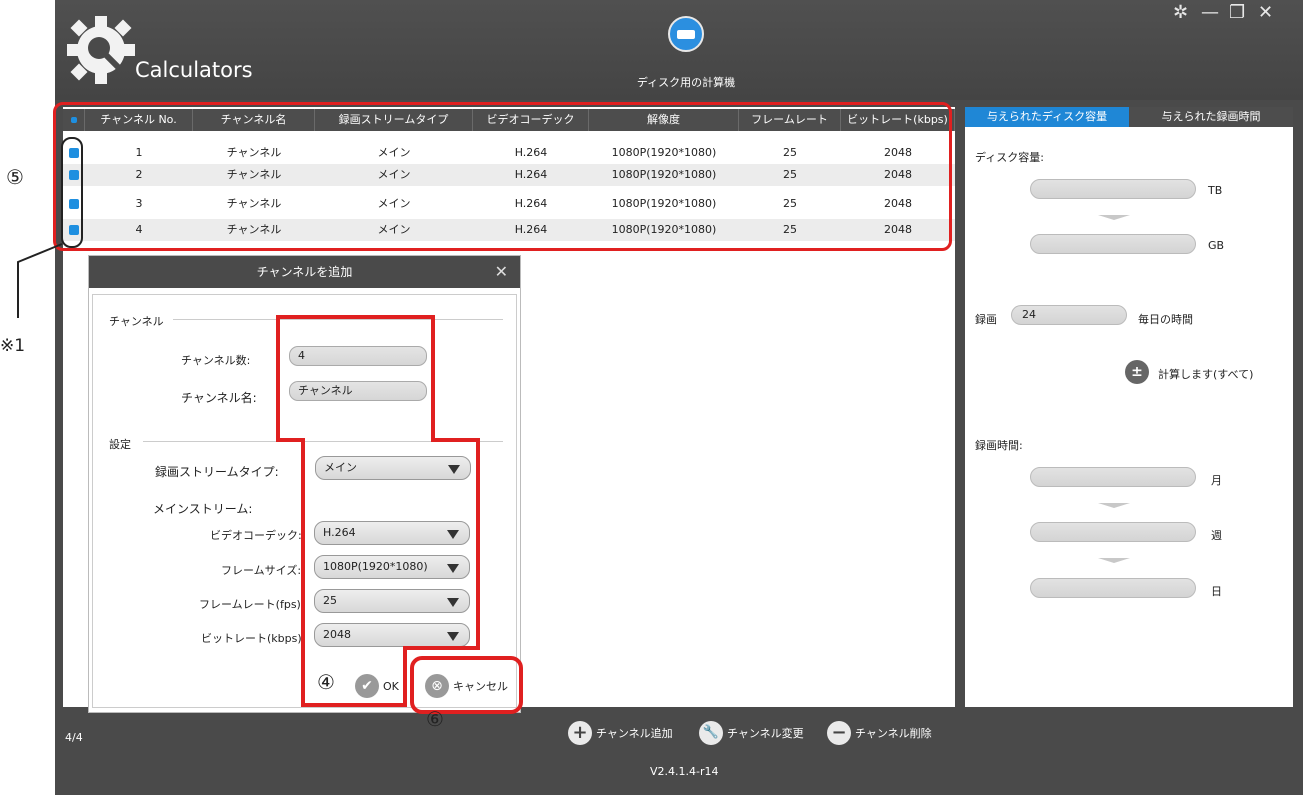 The height and width of the screenshot is (795, 1303). I want to click on bitrate-value: 2048, so click(337, 634).